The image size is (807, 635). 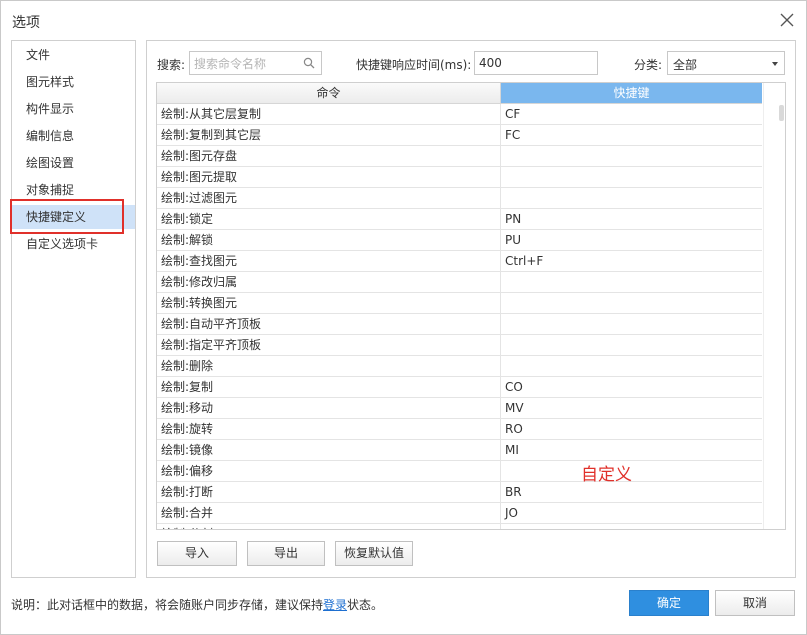 I want to click on table-row: 绘制:复制到其它层 FC, so click(x=459, y=135).